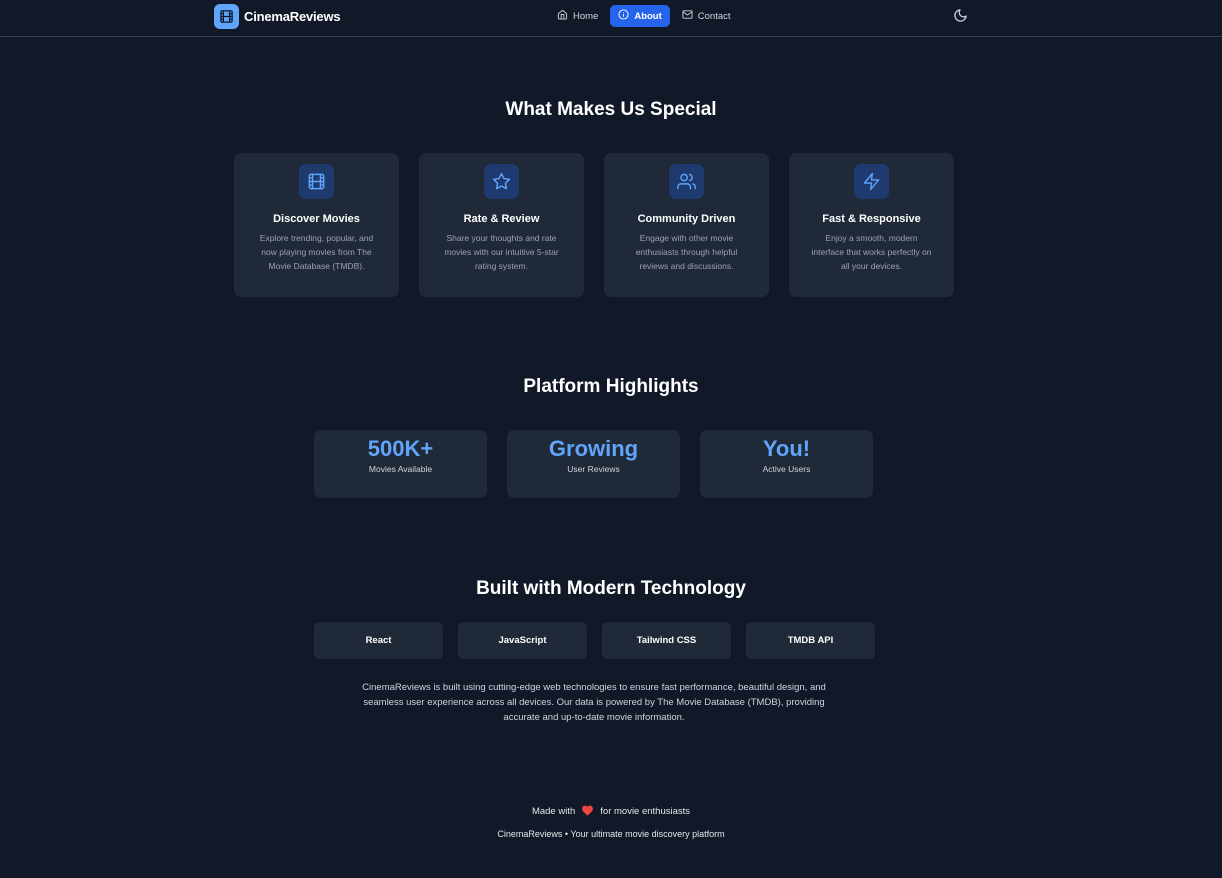 The height and width of the screenshot is (878, 1222). I want to click on top-navbar: CinemaReviews Home About Contact, so click(611, 18).